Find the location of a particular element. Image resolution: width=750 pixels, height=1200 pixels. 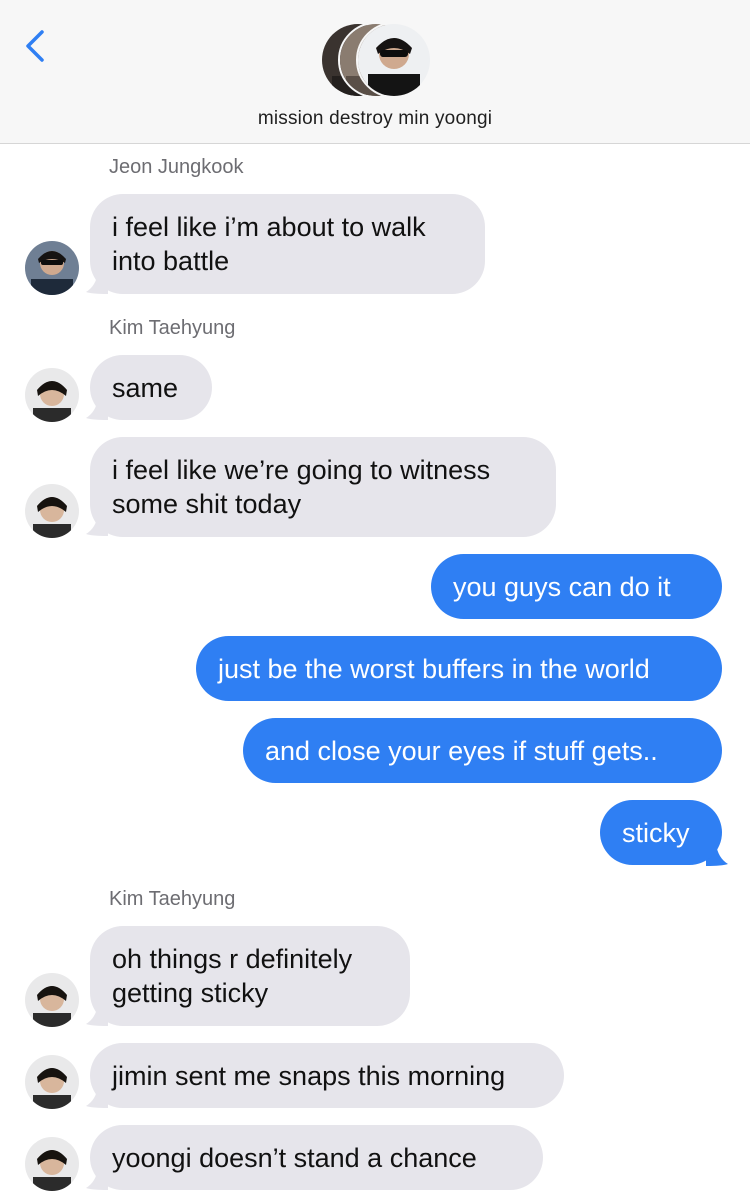

message-bubble: you guys can do it is located at coordinates (576, 586).